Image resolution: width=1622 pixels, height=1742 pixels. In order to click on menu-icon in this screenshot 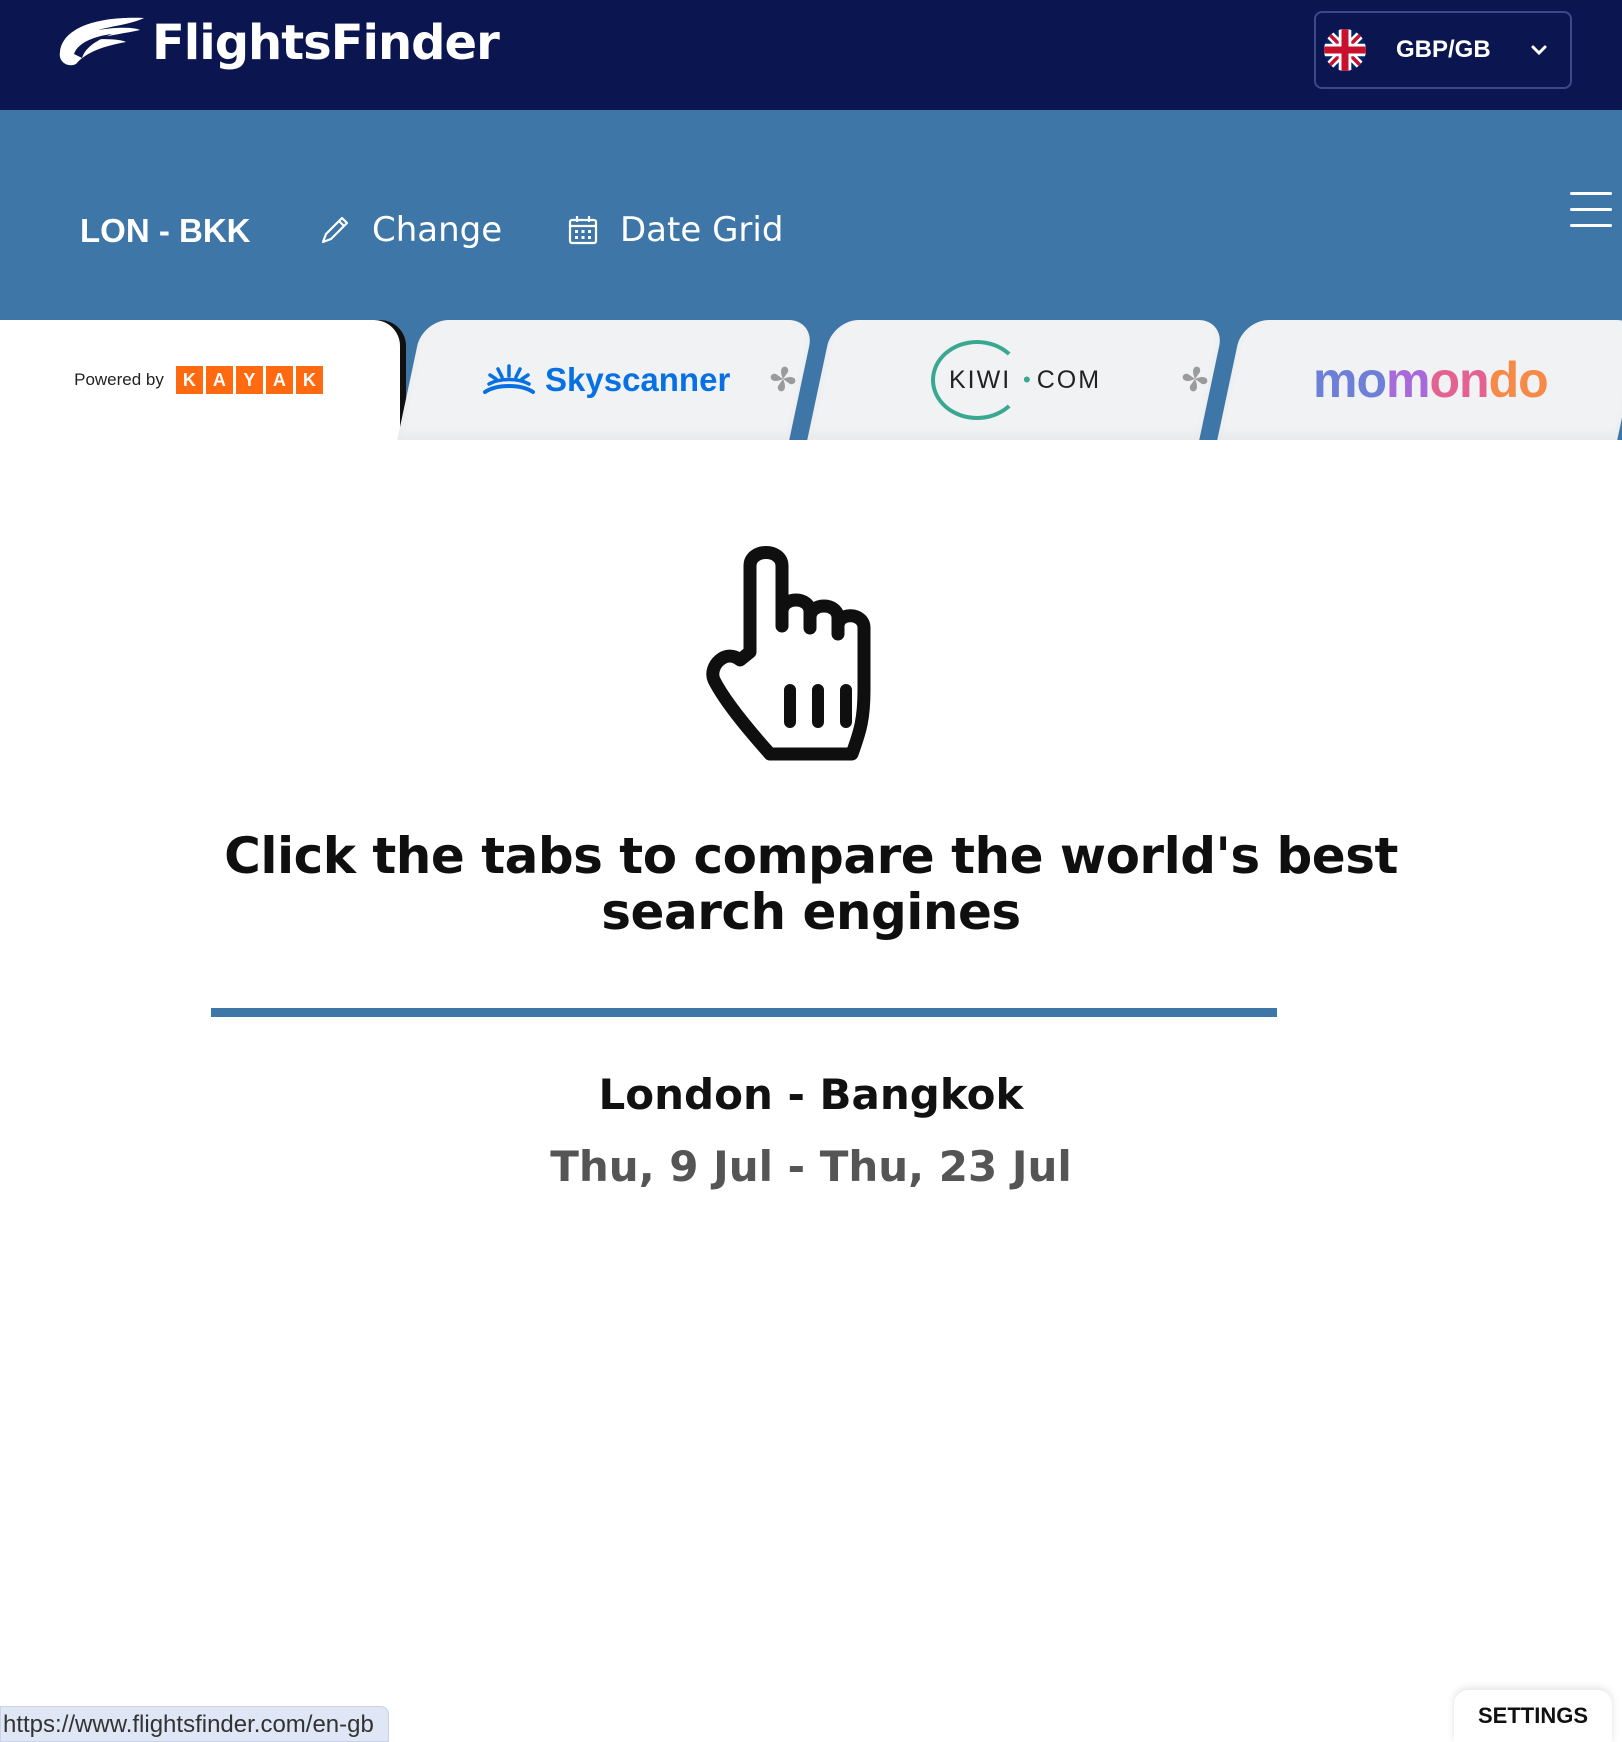, I will do `click(1591, 210)`.